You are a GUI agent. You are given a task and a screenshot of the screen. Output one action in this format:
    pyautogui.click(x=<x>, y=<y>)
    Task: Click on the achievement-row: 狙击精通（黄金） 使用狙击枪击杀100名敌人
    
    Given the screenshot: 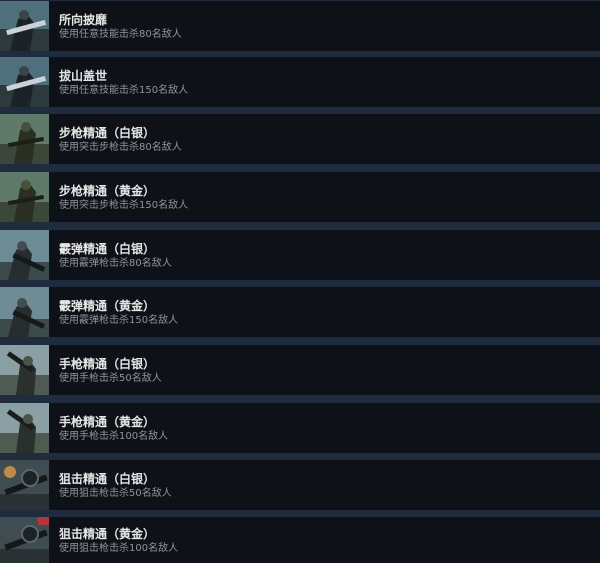 What is the action you would take?
    pyautogui.click(x=300, y=540)
    